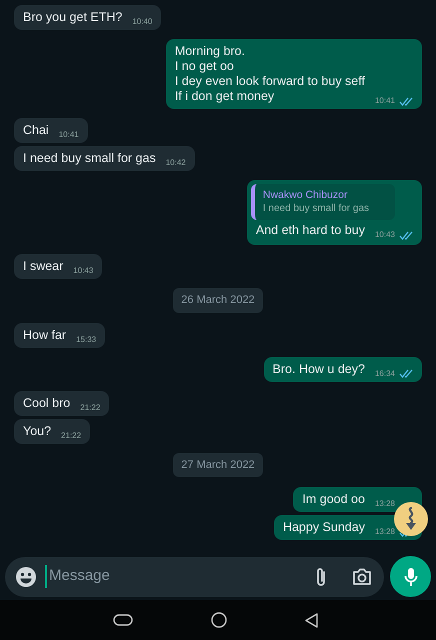  Describe the element at coordinates (46, 403) in the screenshot. I see `message-text: Cool bro` at that location.